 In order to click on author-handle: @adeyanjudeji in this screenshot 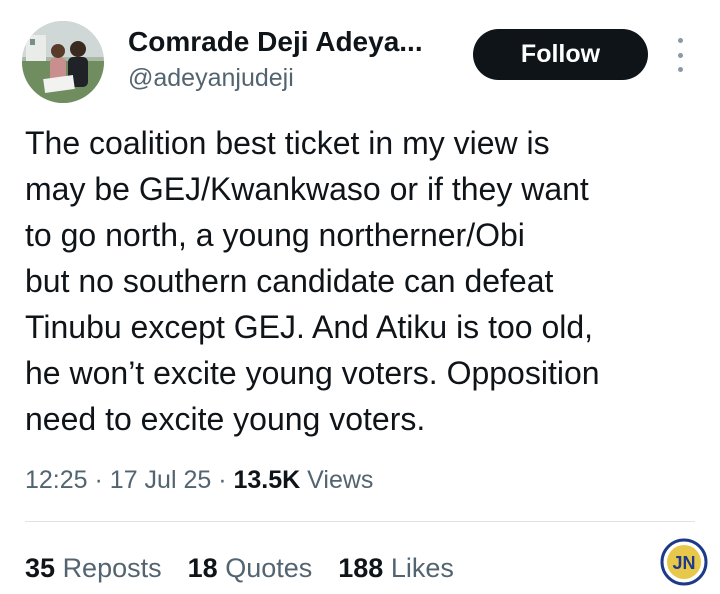, I will do `click(211, 78)`.